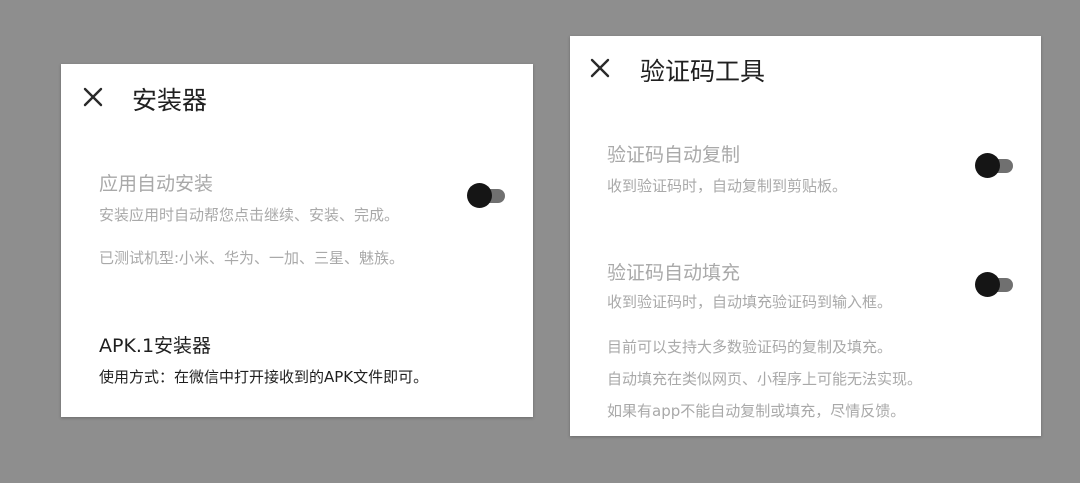 The height and width of the screenshot is (483, 1080). I want to click on auto-install-title: 应用自动安装, so click(156, 184).